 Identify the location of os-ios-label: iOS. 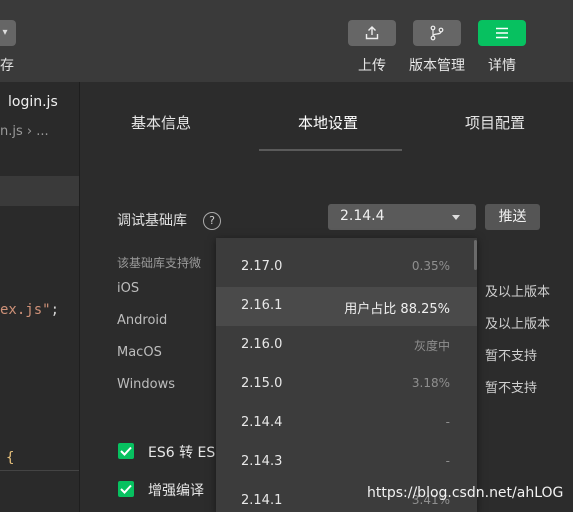
(128, 288).